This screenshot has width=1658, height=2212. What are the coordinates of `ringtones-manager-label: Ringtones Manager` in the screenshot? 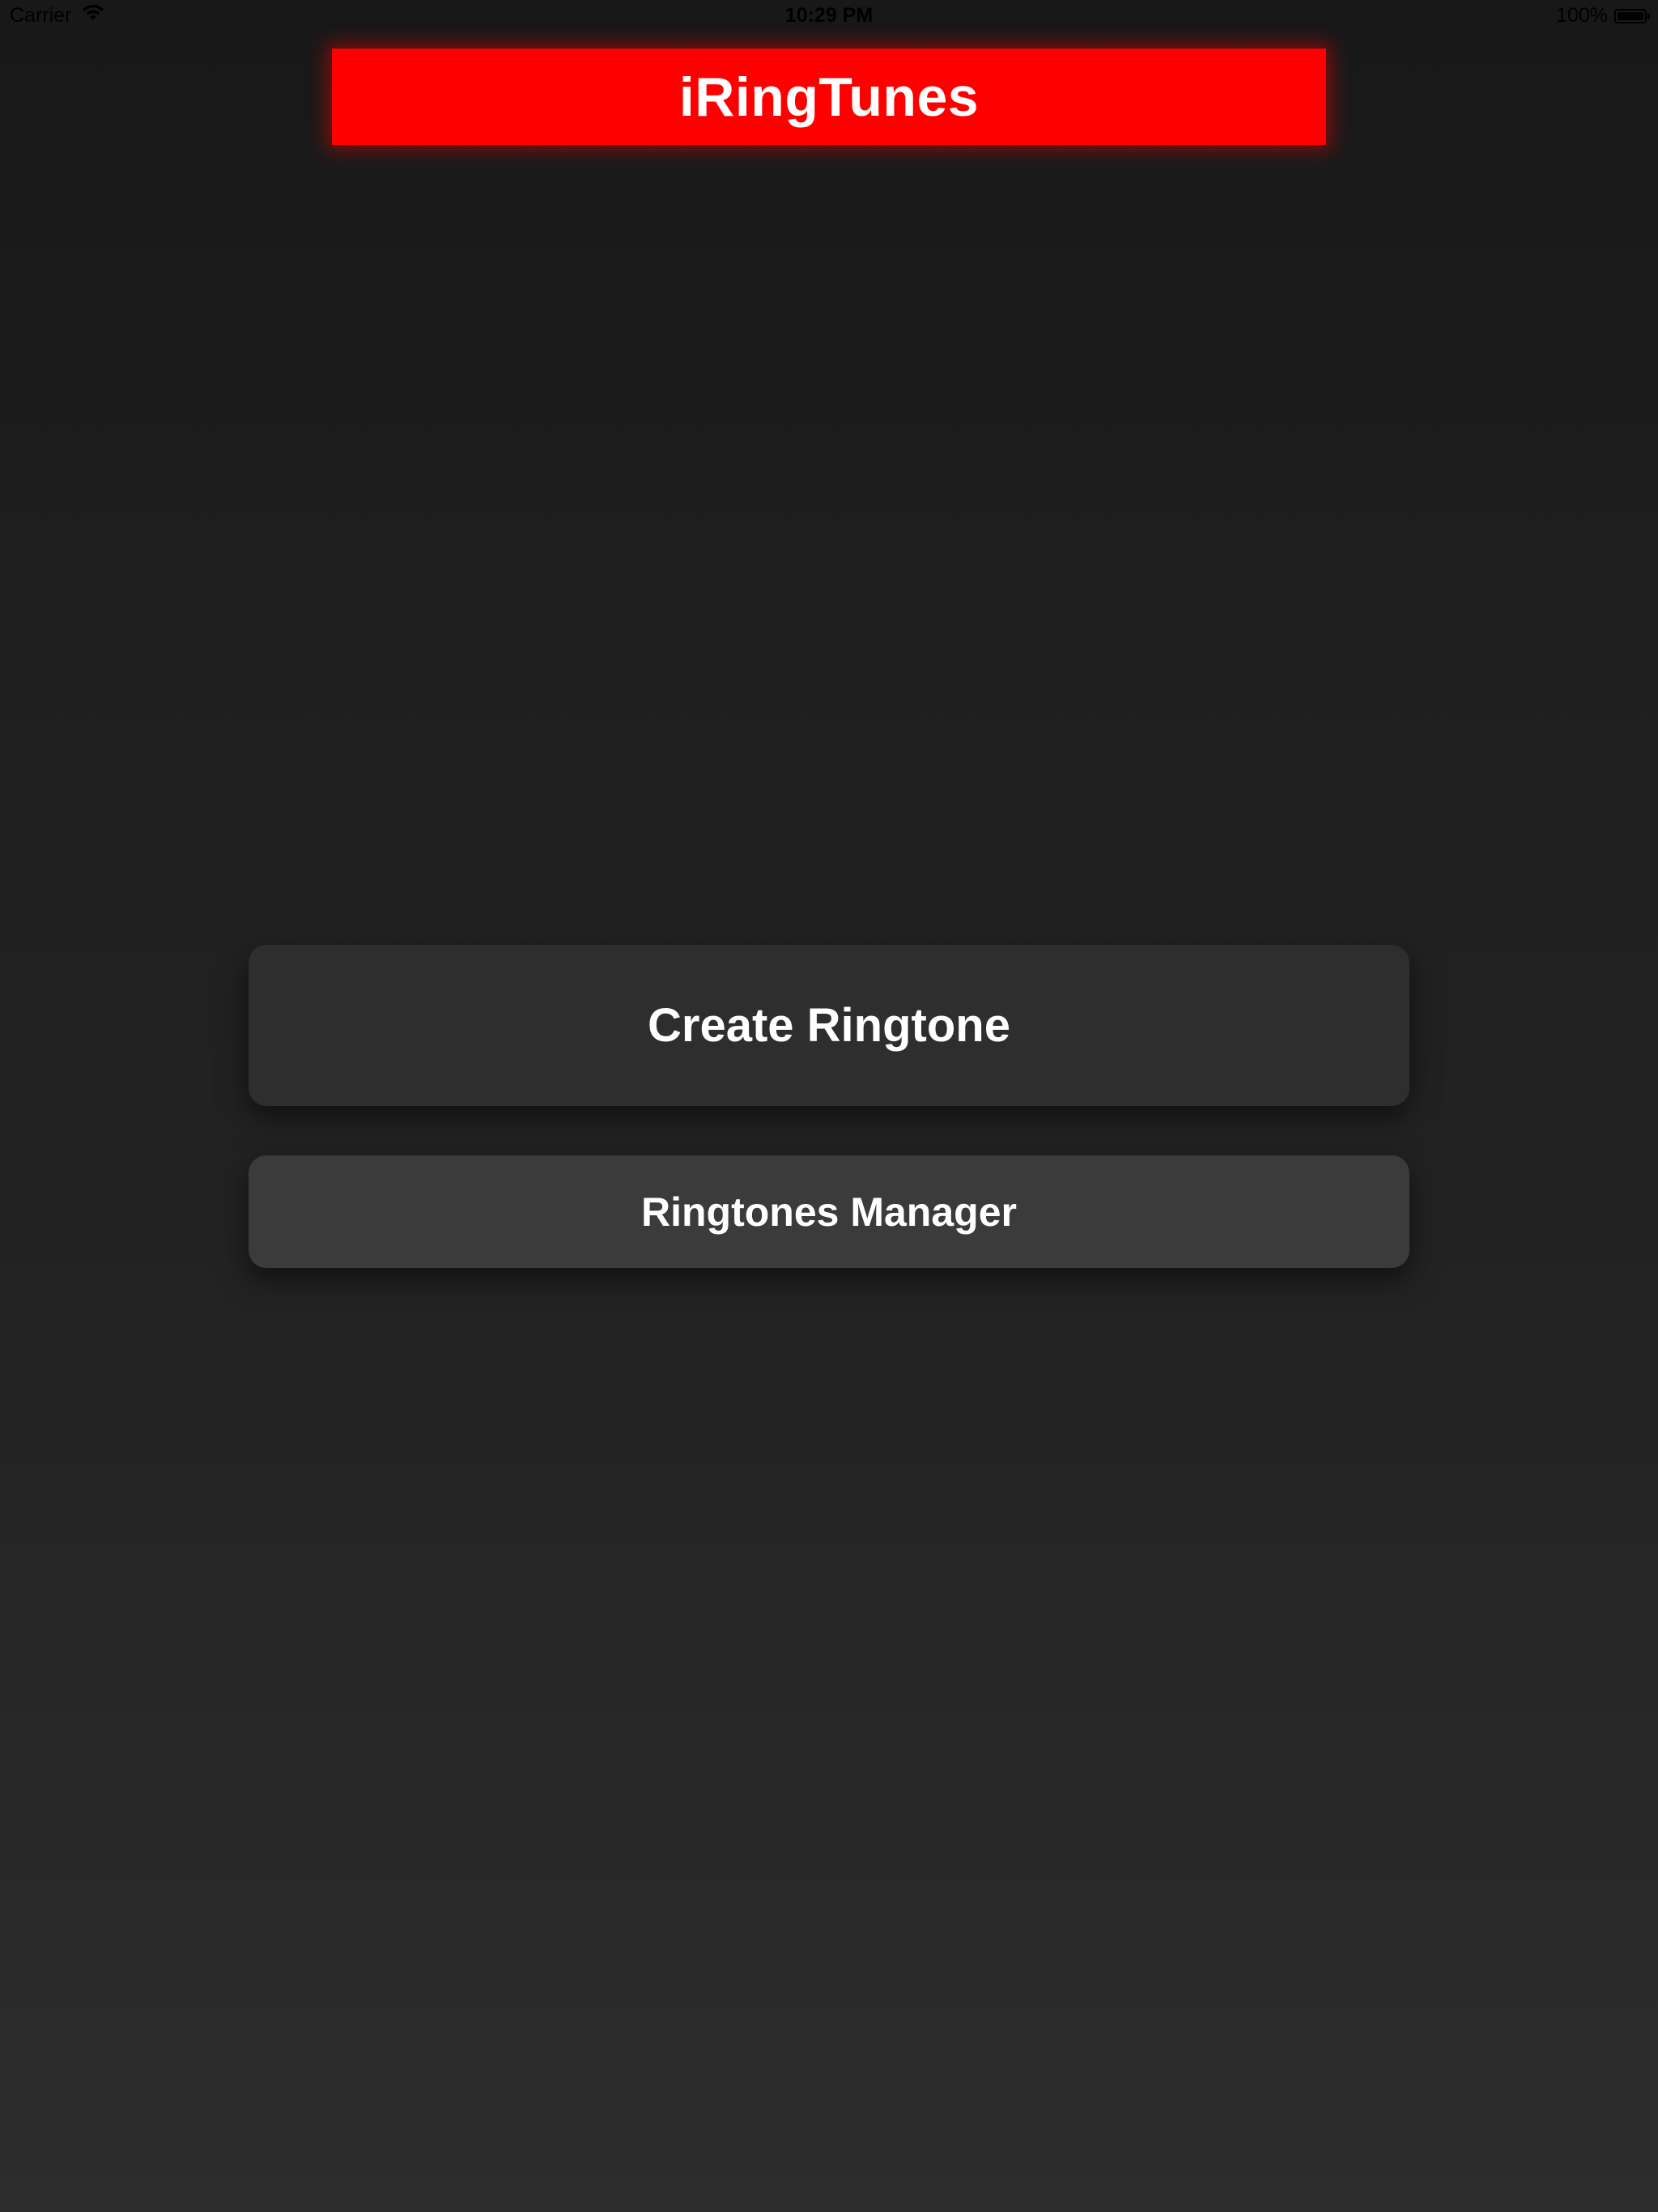 It's located at (829, 1212).